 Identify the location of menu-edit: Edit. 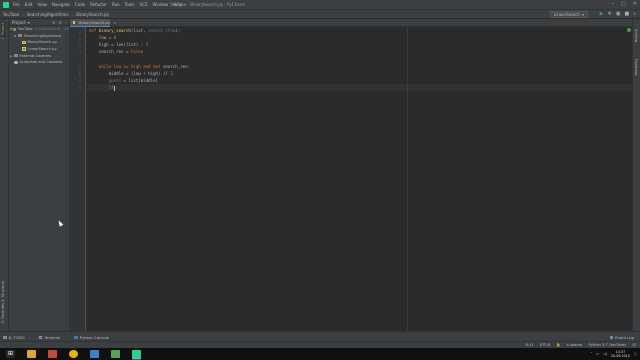
(29, 4).